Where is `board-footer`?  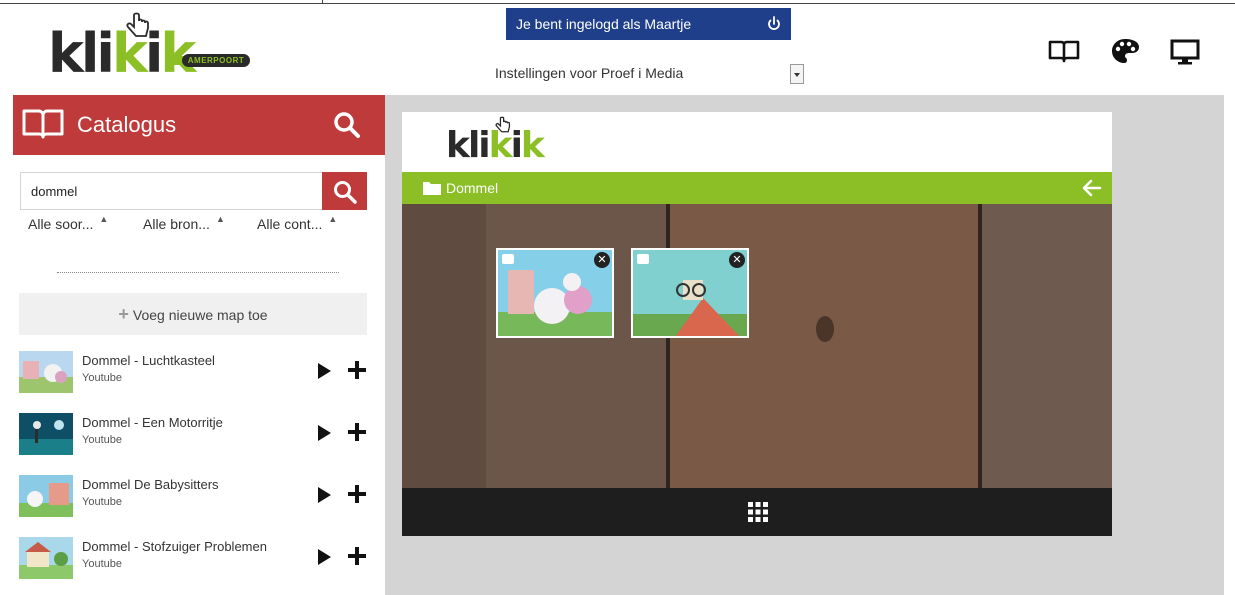
board-footer is located at coordinates (757, 512).